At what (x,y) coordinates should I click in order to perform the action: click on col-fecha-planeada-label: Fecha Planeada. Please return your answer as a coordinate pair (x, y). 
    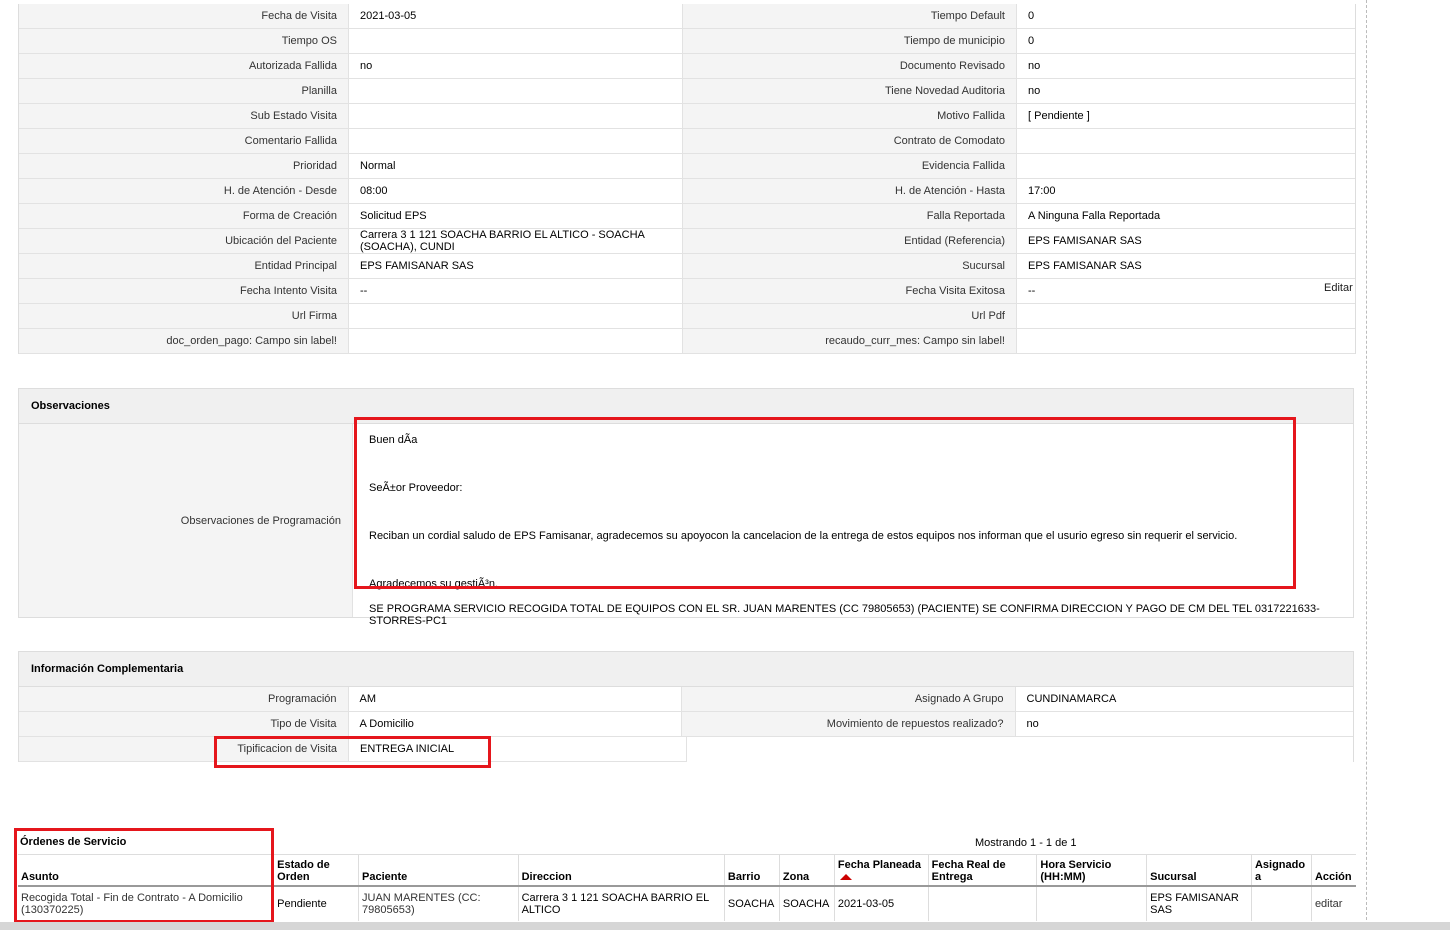
    Looking at the image, I should click on (879, 865).